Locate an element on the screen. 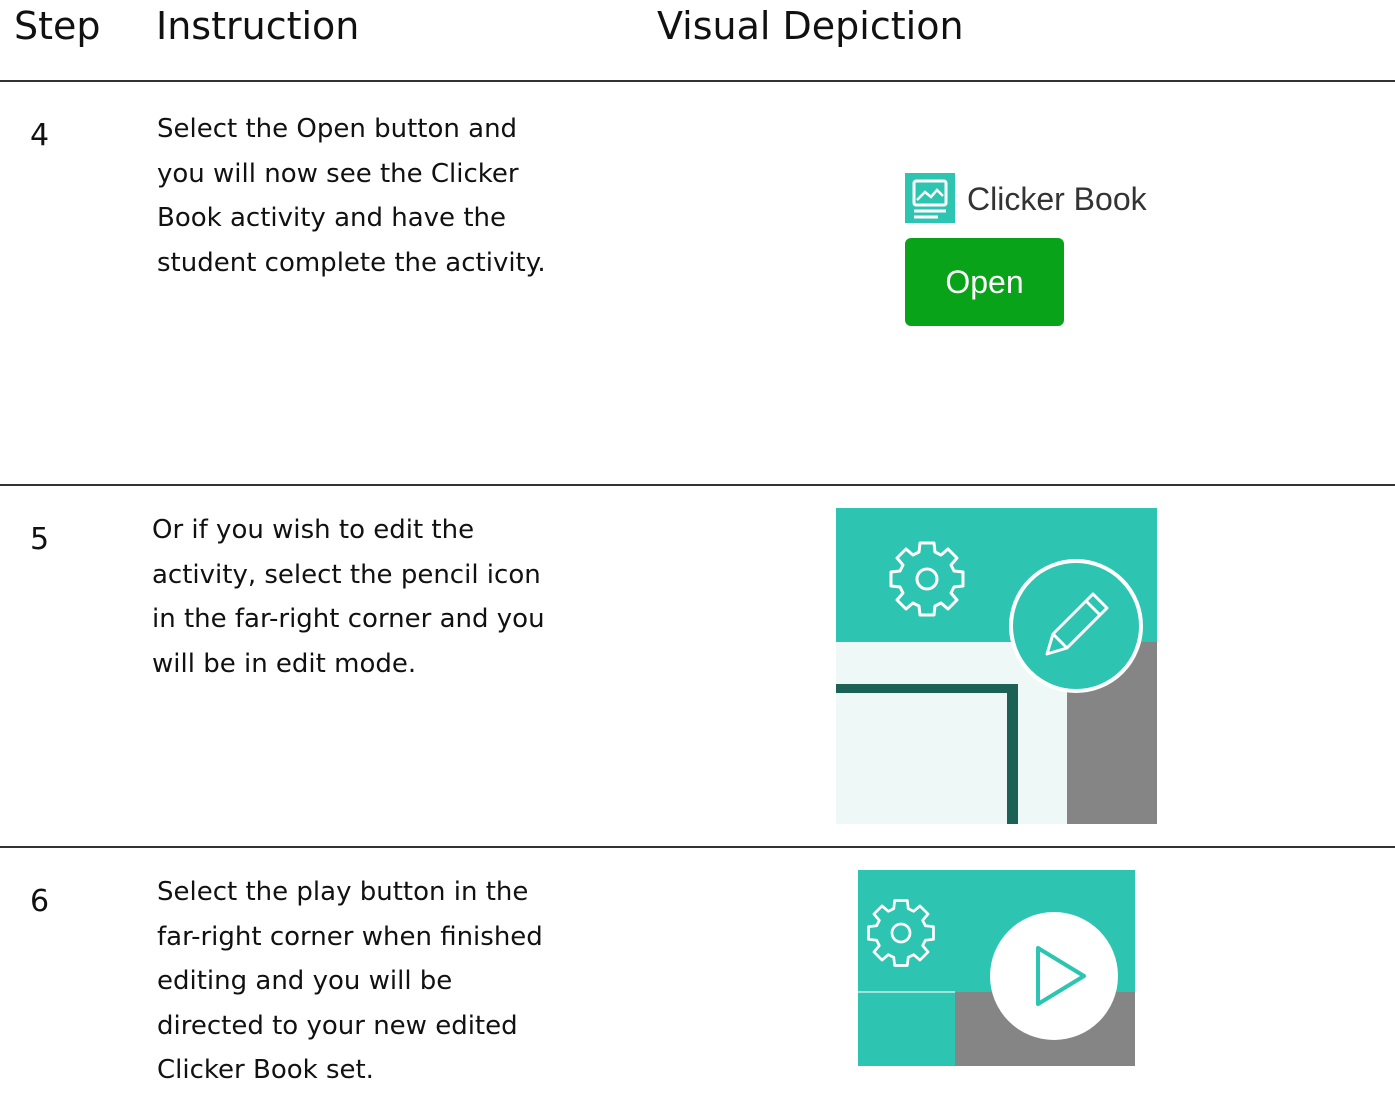  instruction-line: student complete the activity. is located at coordinates (351, 262).